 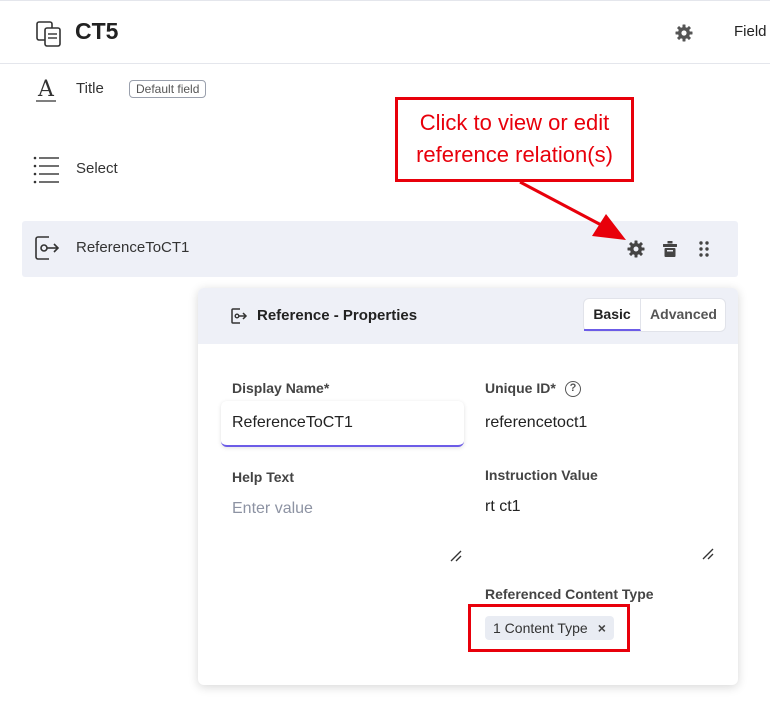 I want to click on field-label: Title, so click(x=90, y=88).